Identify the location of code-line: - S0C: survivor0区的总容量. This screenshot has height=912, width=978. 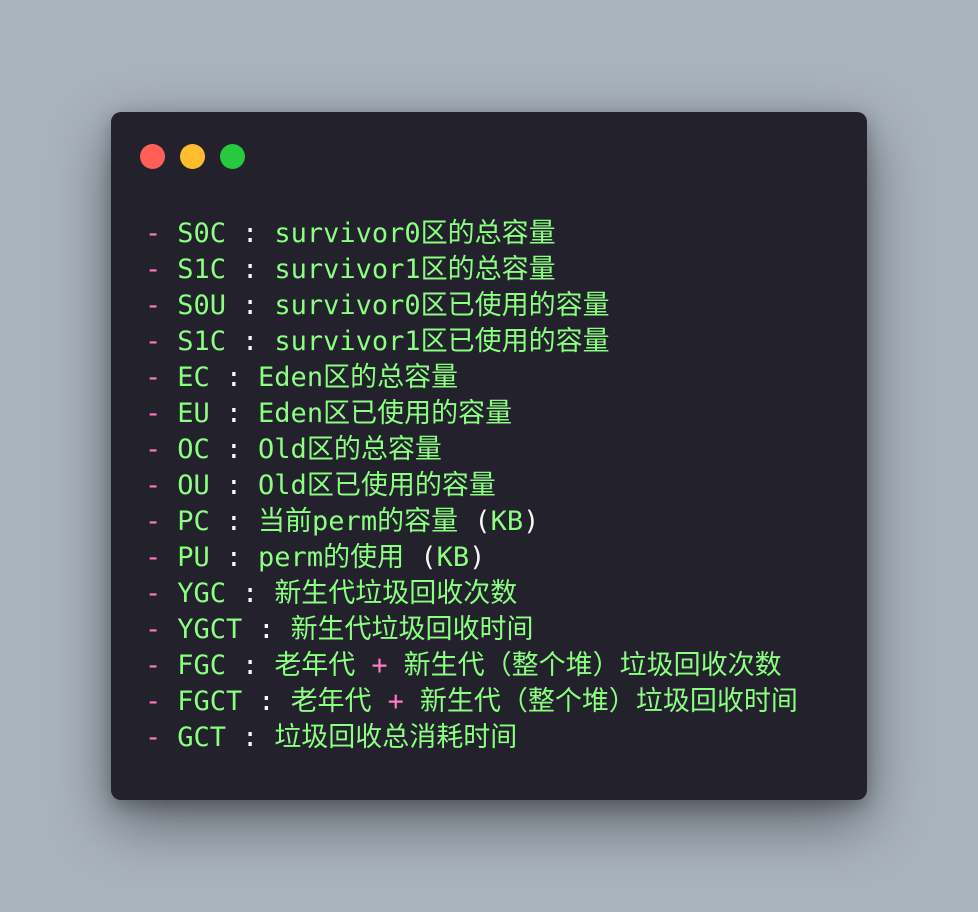
(495, 234).